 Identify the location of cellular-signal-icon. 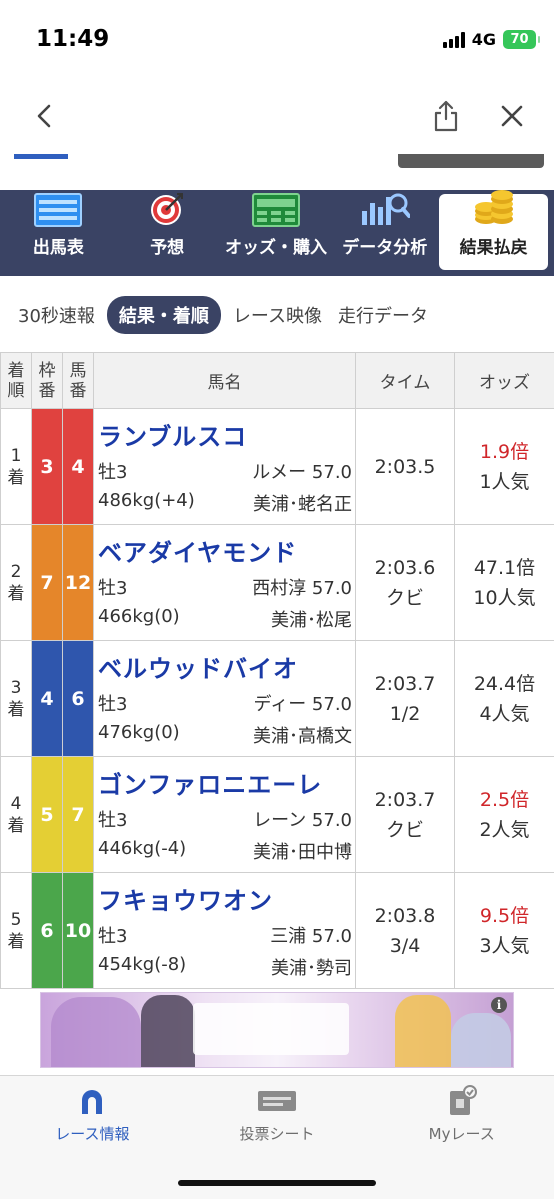
(453, 39).